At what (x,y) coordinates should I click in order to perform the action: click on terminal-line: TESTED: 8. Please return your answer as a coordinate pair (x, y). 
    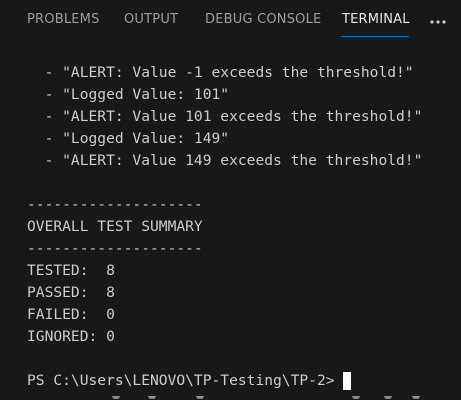
    Looking at the image, I should click on (71, 270).